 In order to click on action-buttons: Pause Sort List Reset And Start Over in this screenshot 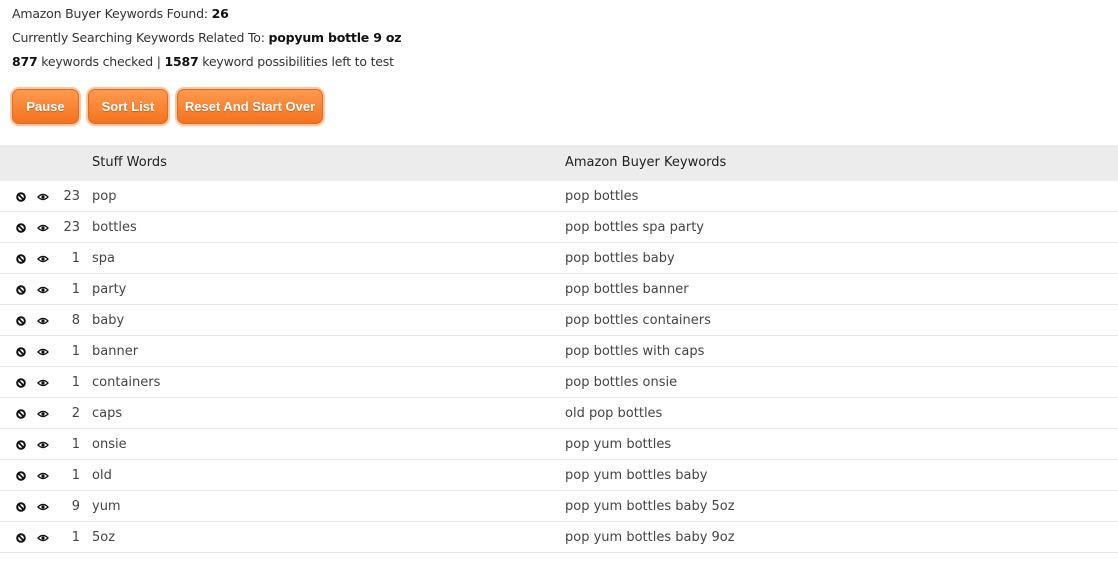, I will do `click(167, 106)`.